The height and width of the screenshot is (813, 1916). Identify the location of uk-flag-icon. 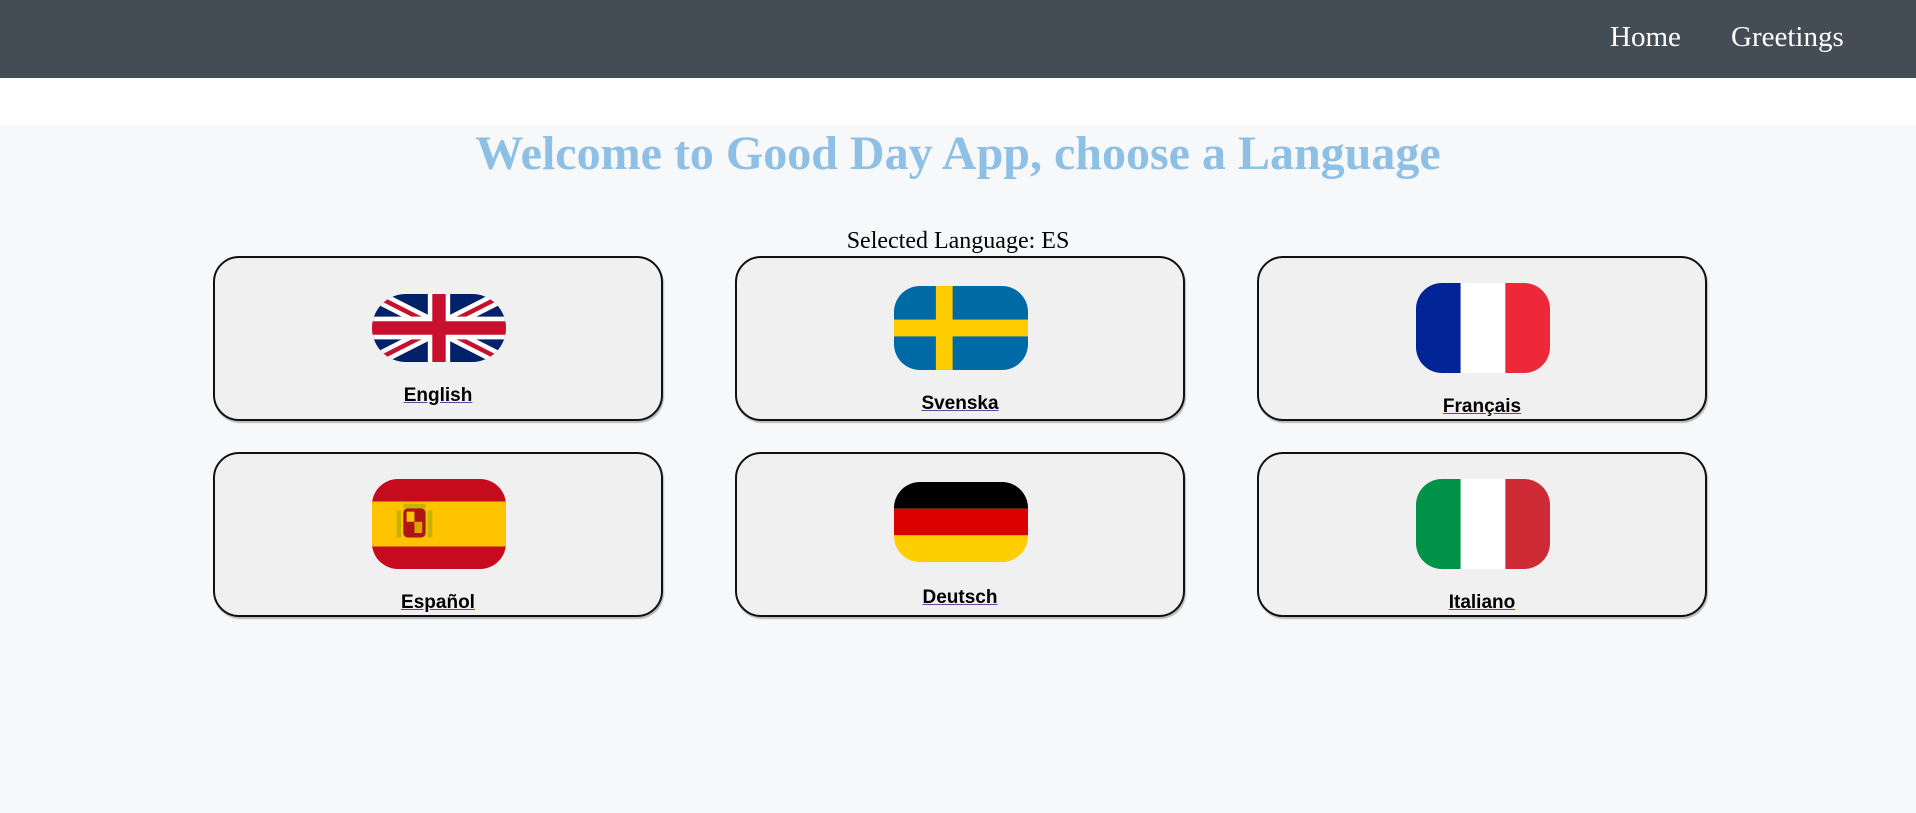
(439, 328).